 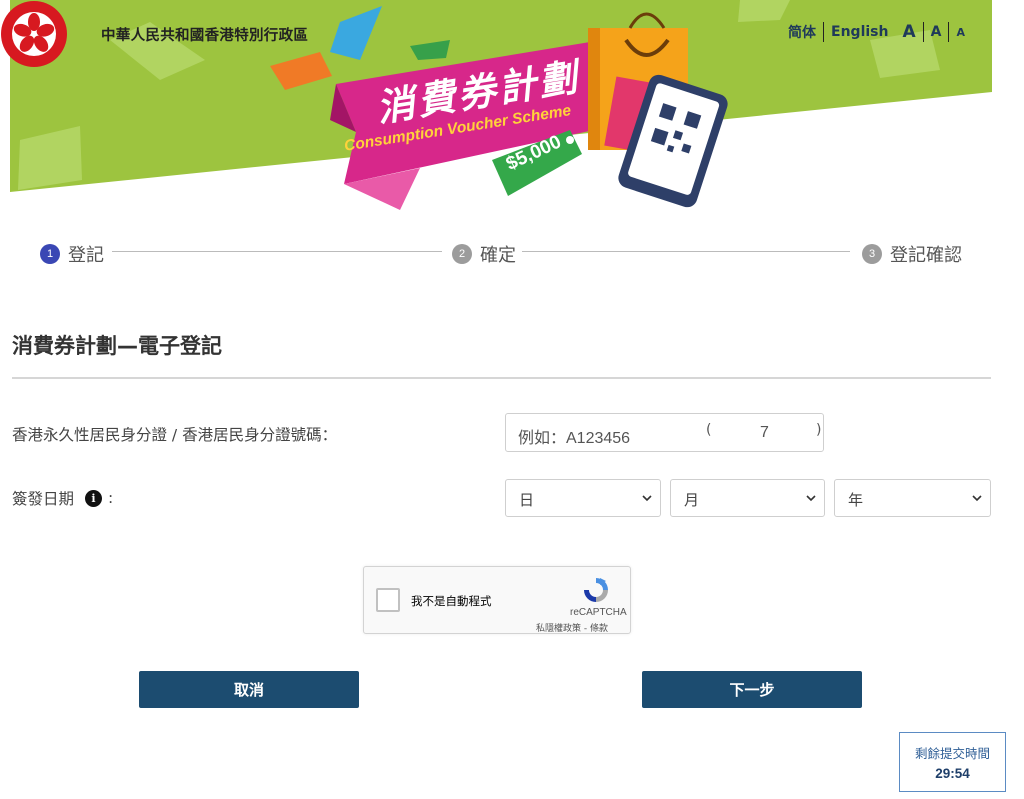 I want to click on font-size-large-link: A, so click(x=908, y=32).